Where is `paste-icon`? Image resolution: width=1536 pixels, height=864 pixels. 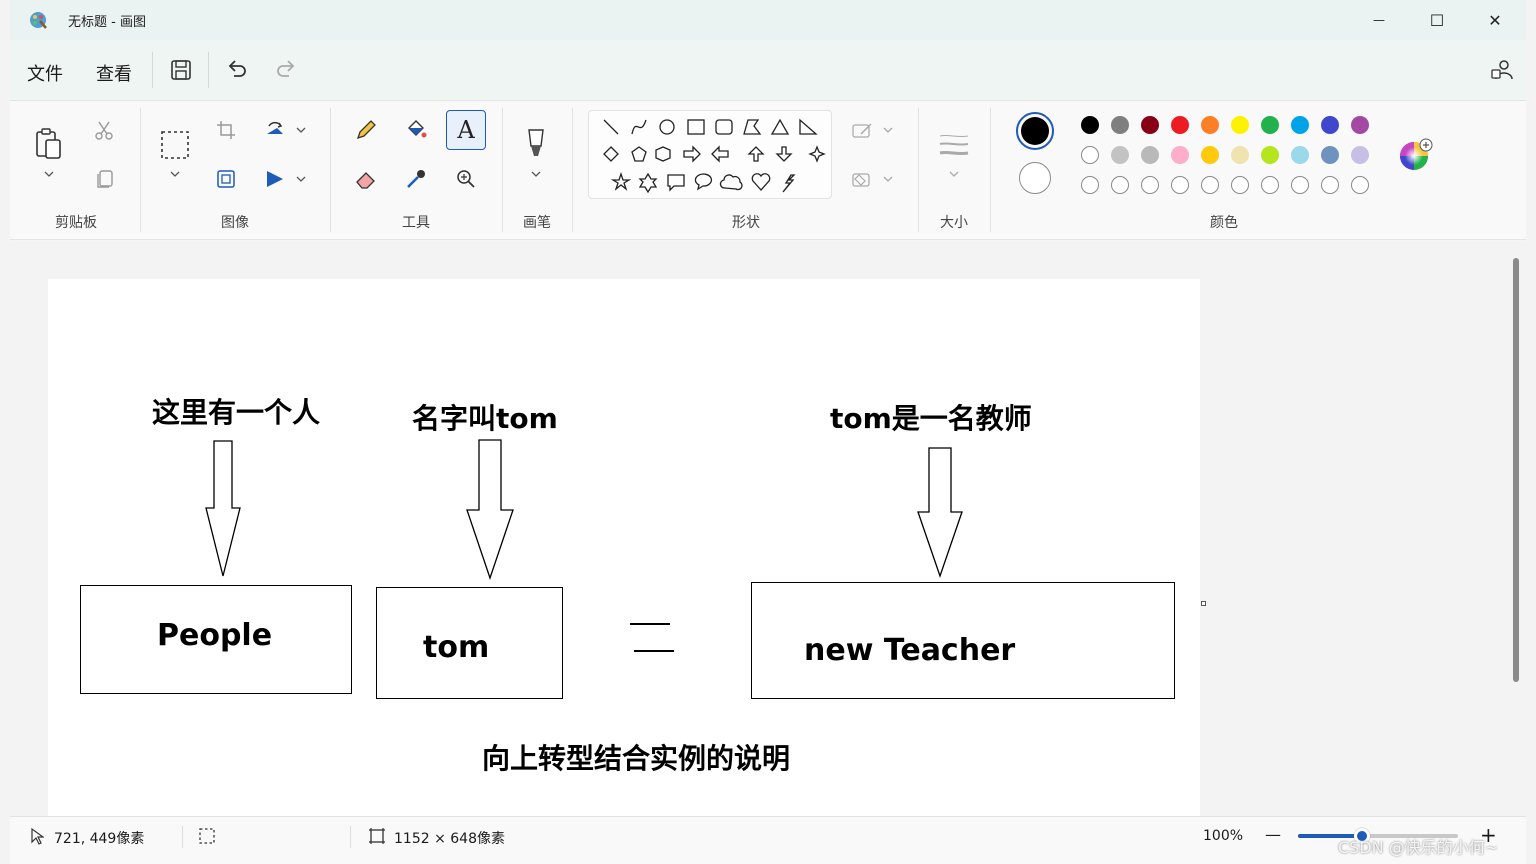
paste-icon is located at coordinates (49, 144).